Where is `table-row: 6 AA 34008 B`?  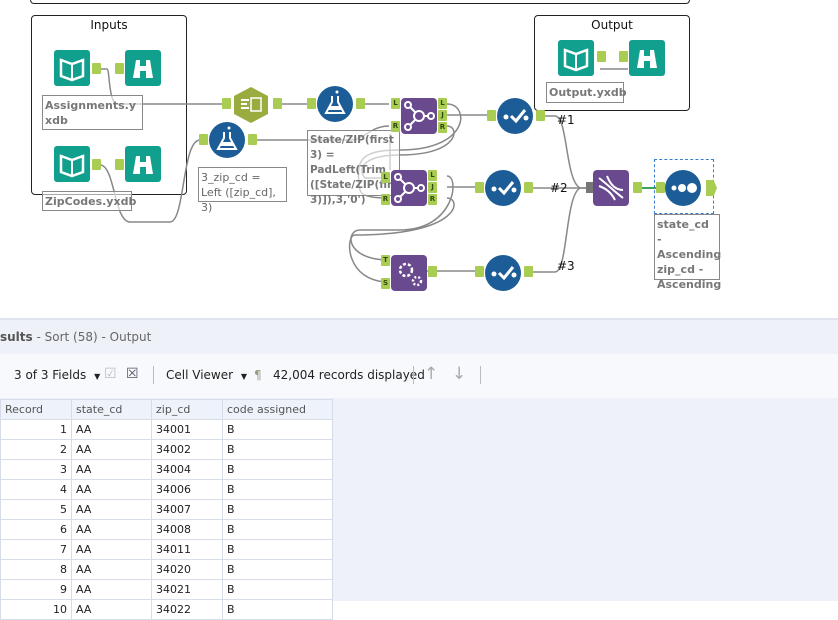 table-row: 6 AA 34008 B is located at coordinates (166, 529).